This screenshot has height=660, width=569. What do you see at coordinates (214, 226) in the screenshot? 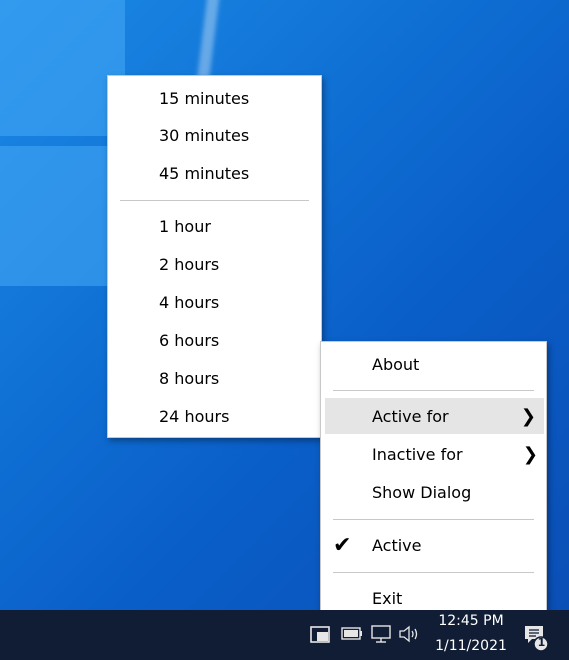
I see `menu-item-1-hour: 1 hour` at bounding box center [214, 226].